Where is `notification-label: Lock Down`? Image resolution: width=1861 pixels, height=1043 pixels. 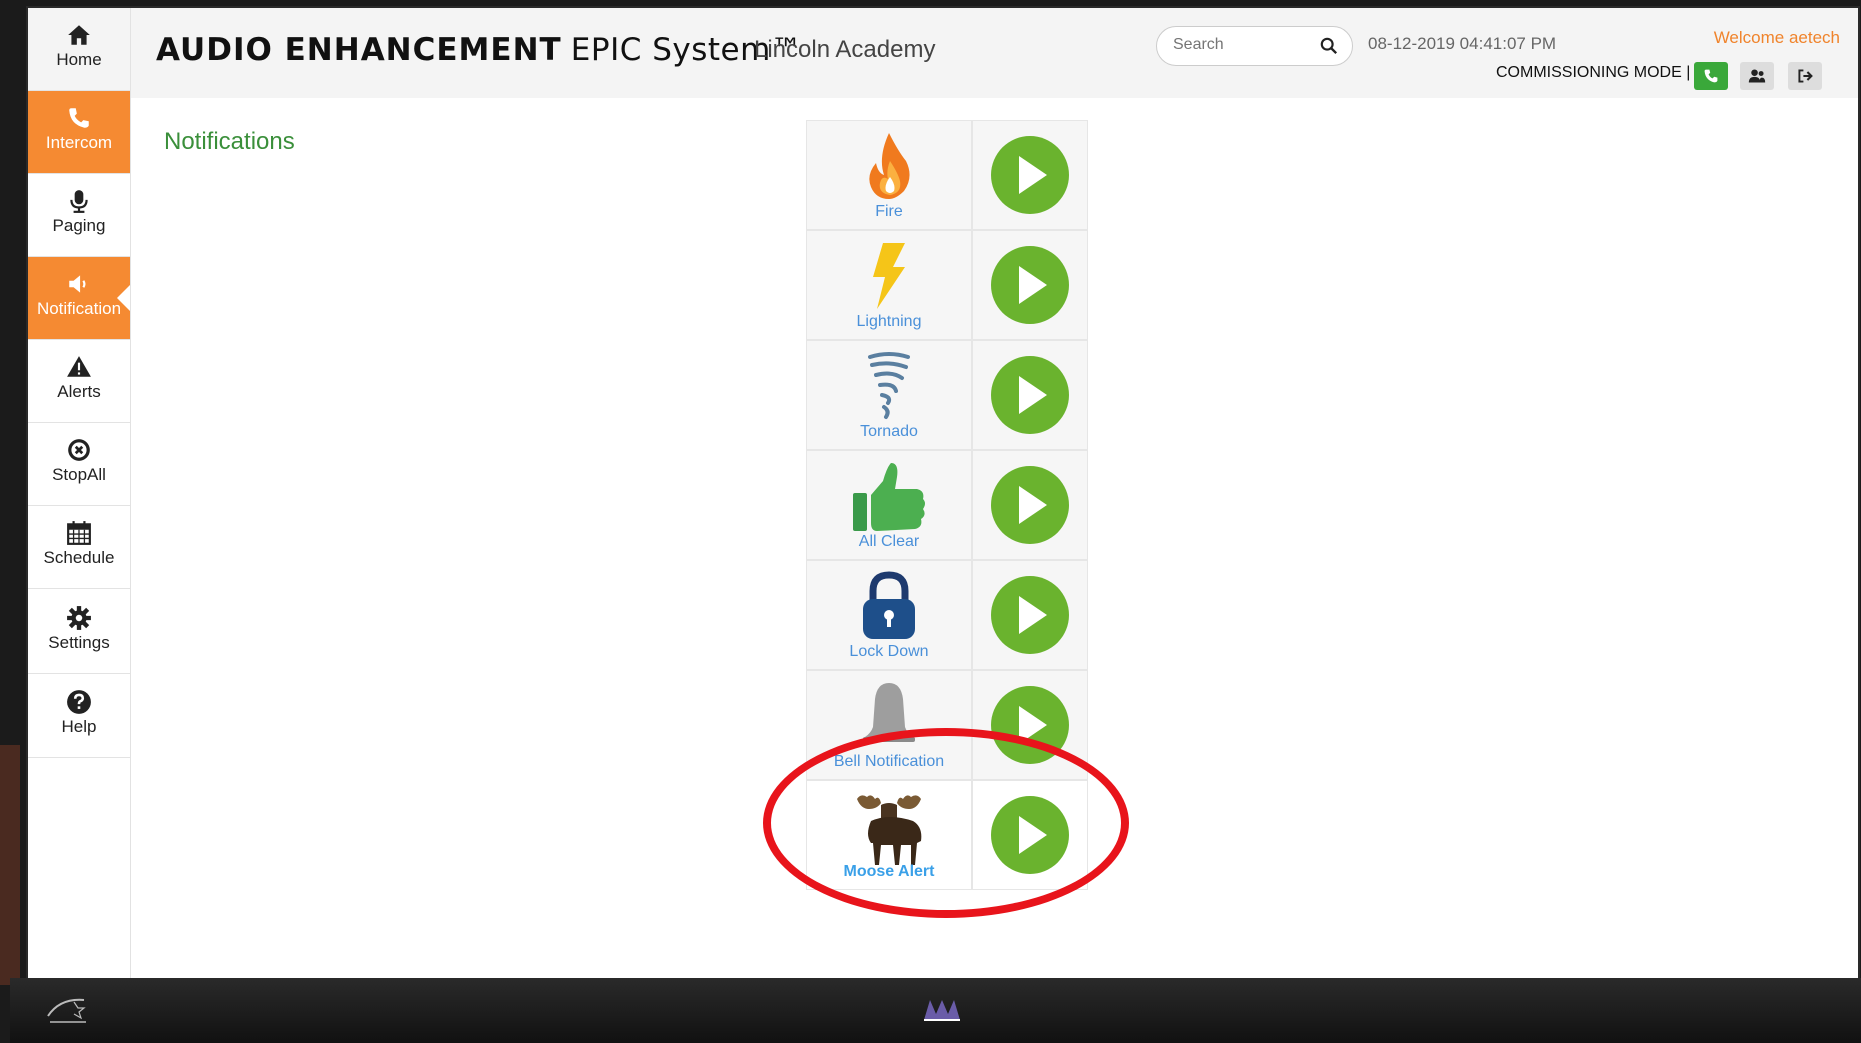 notification-label: Lock Down is located at coordinates (889, 651).